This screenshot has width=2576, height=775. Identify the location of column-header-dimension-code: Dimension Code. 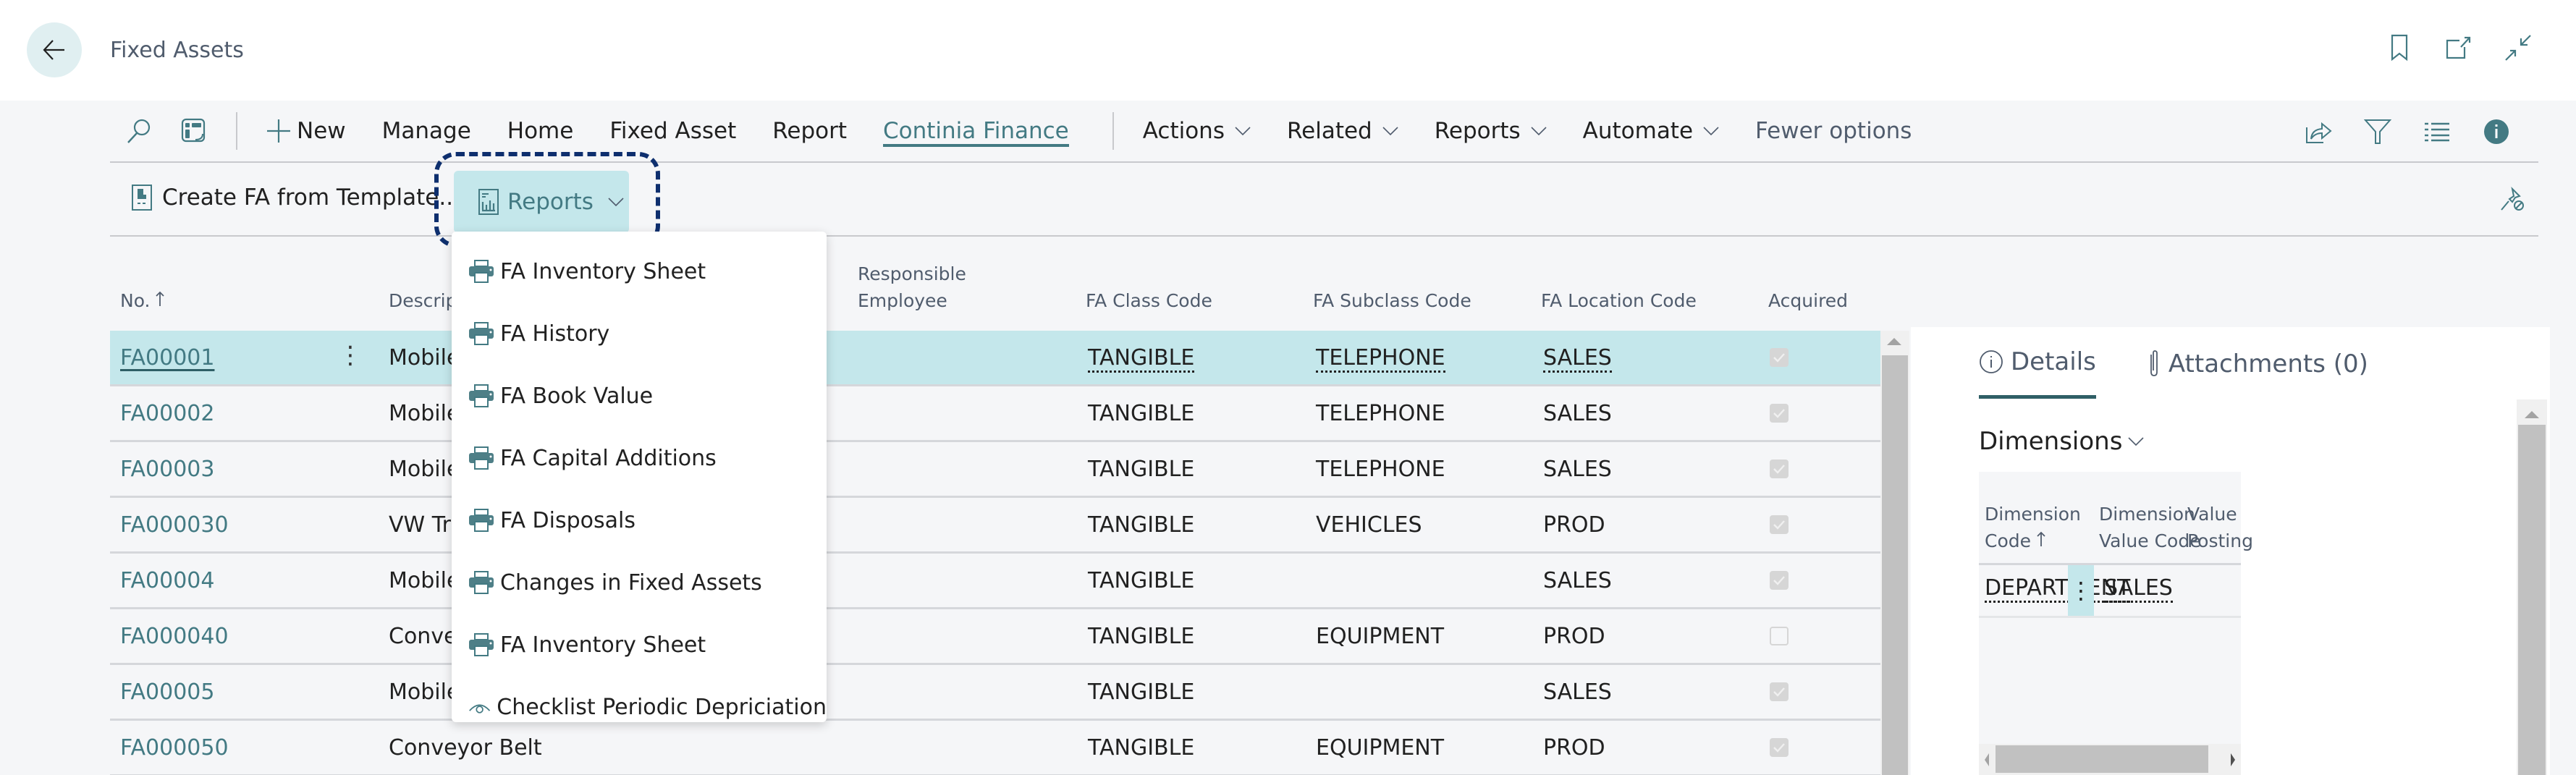
(2033, 527).